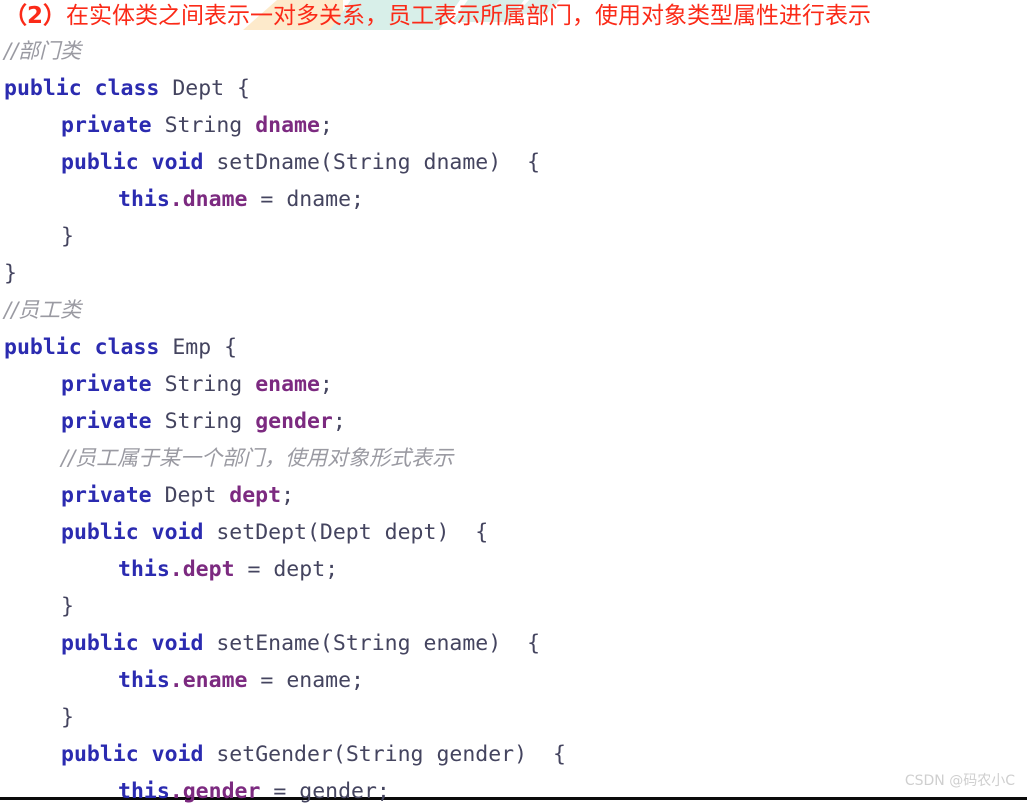  Describe the element at coordinates (127, 347) in the screenshot. I see `code-token-kw: class` at that location.